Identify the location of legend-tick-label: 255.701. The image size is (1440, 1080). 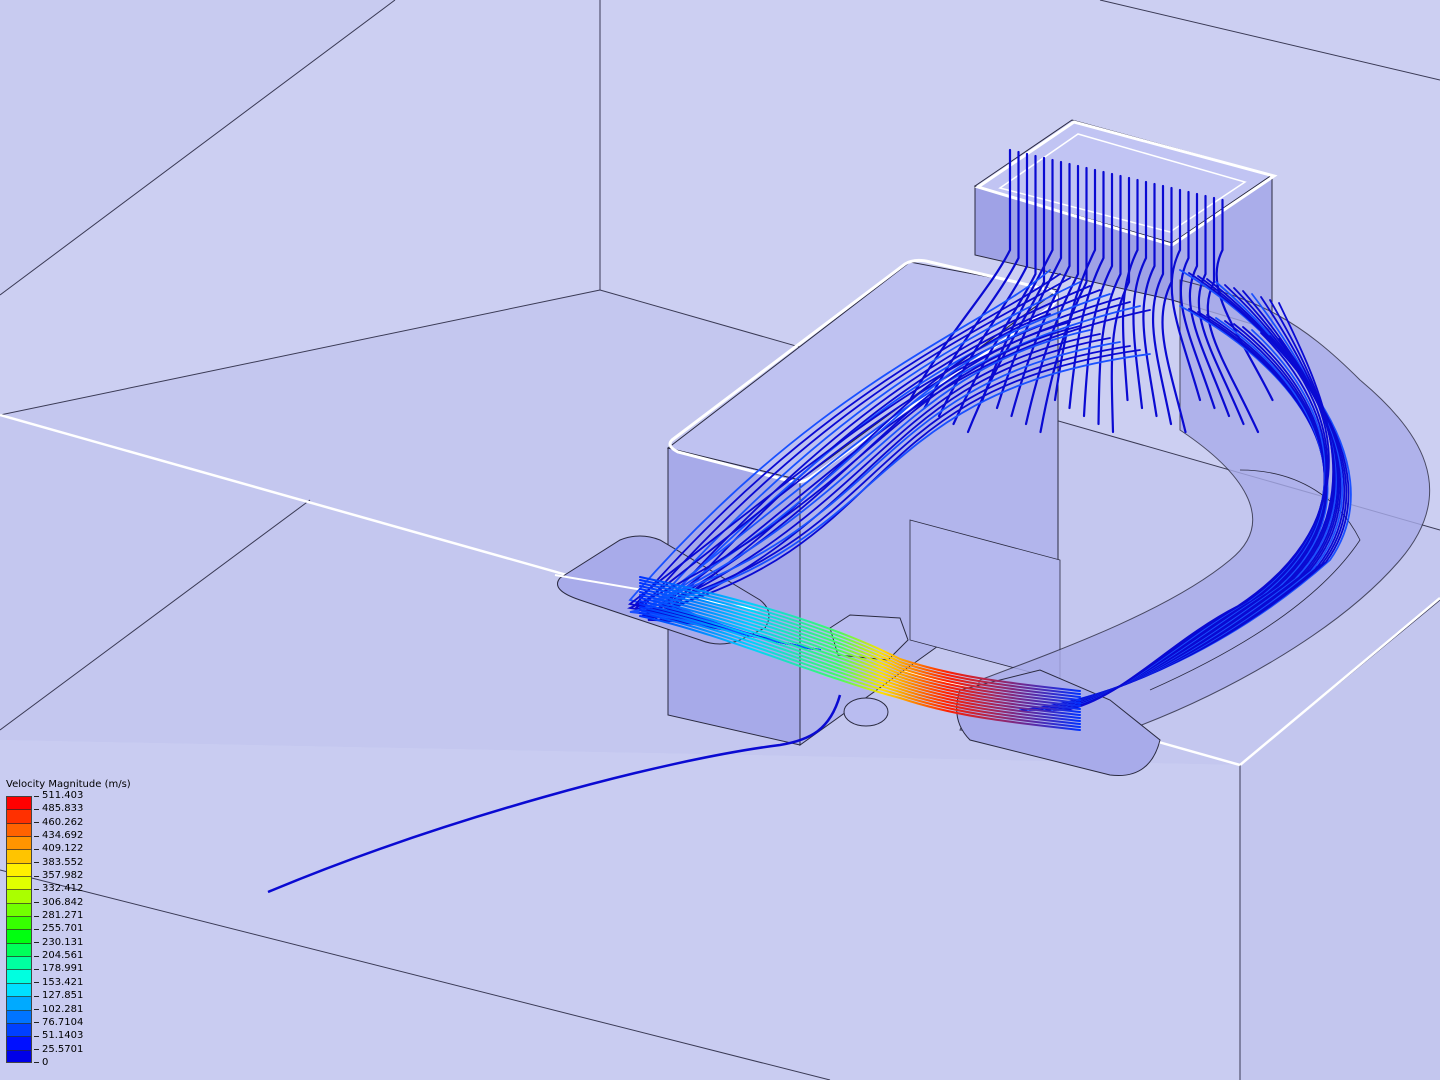
(58, 928).